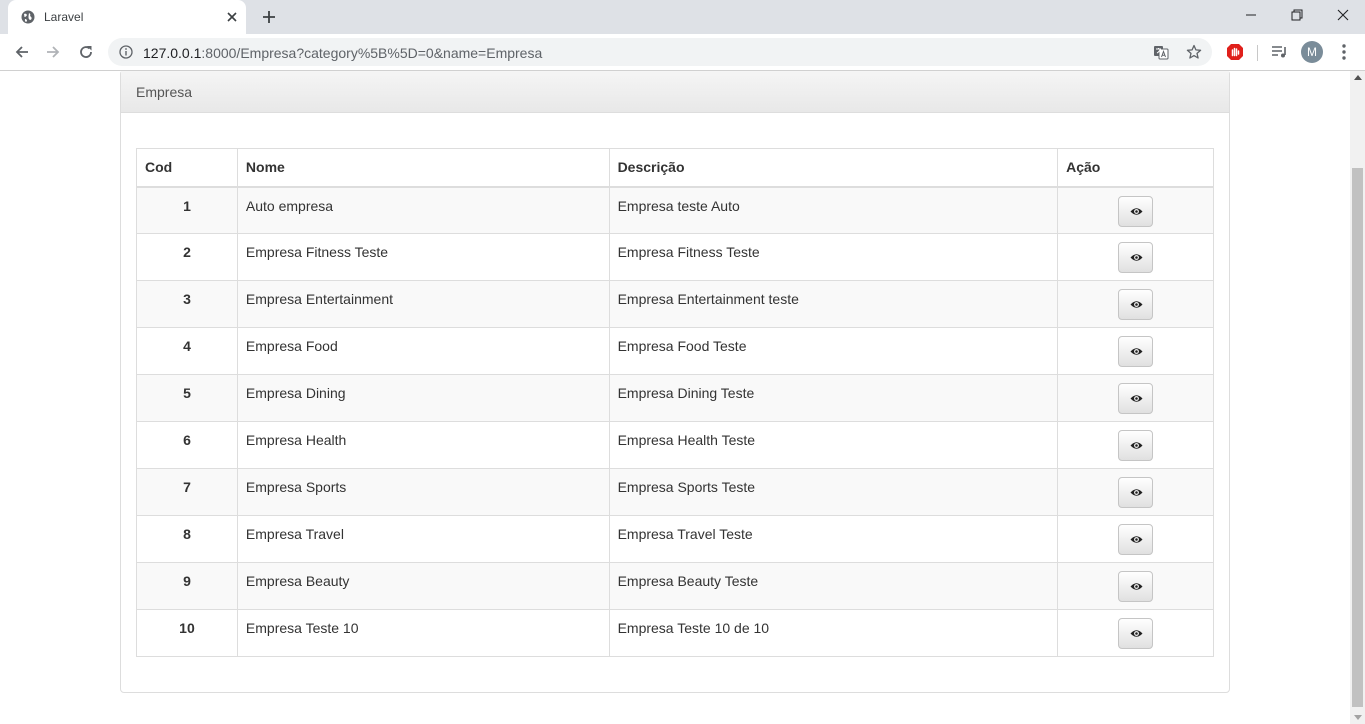  I want to click on table-row: 1 Auto empresa Empresa teste Auto, so click(675, 210).